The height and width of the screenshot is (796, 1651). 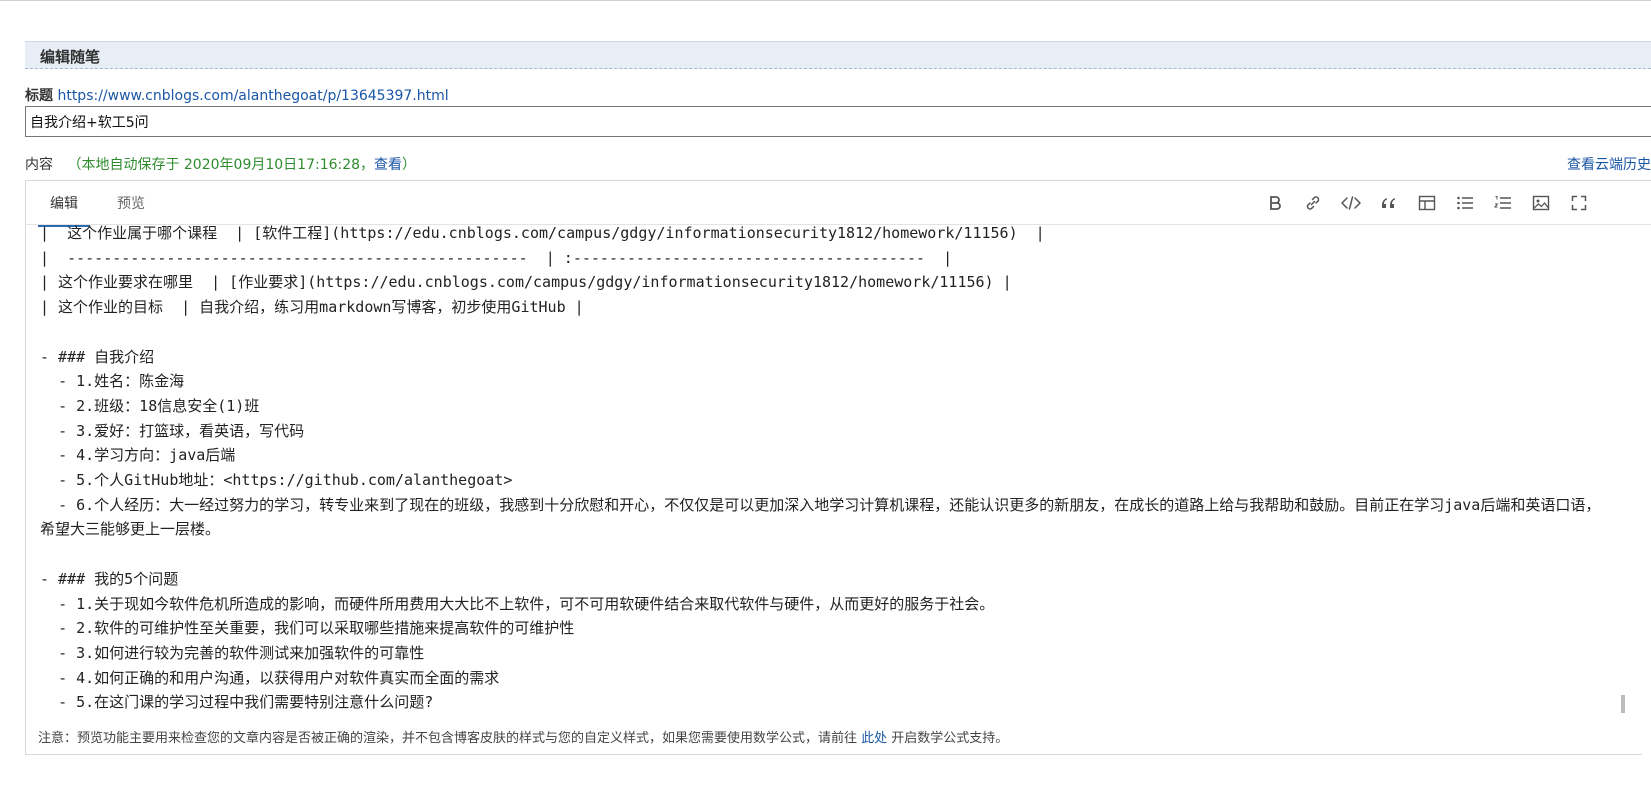 What do you see at coordinates (150, 405) in the screenshot?
I see `editor-line: - 2.班级：18信息安全(1)班` at bounding box center [150, 405].